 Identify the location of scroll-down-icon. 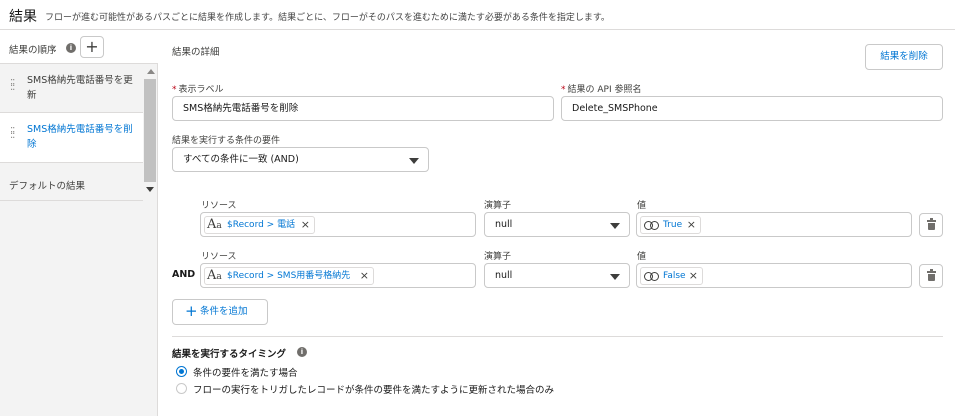
(150, 189).